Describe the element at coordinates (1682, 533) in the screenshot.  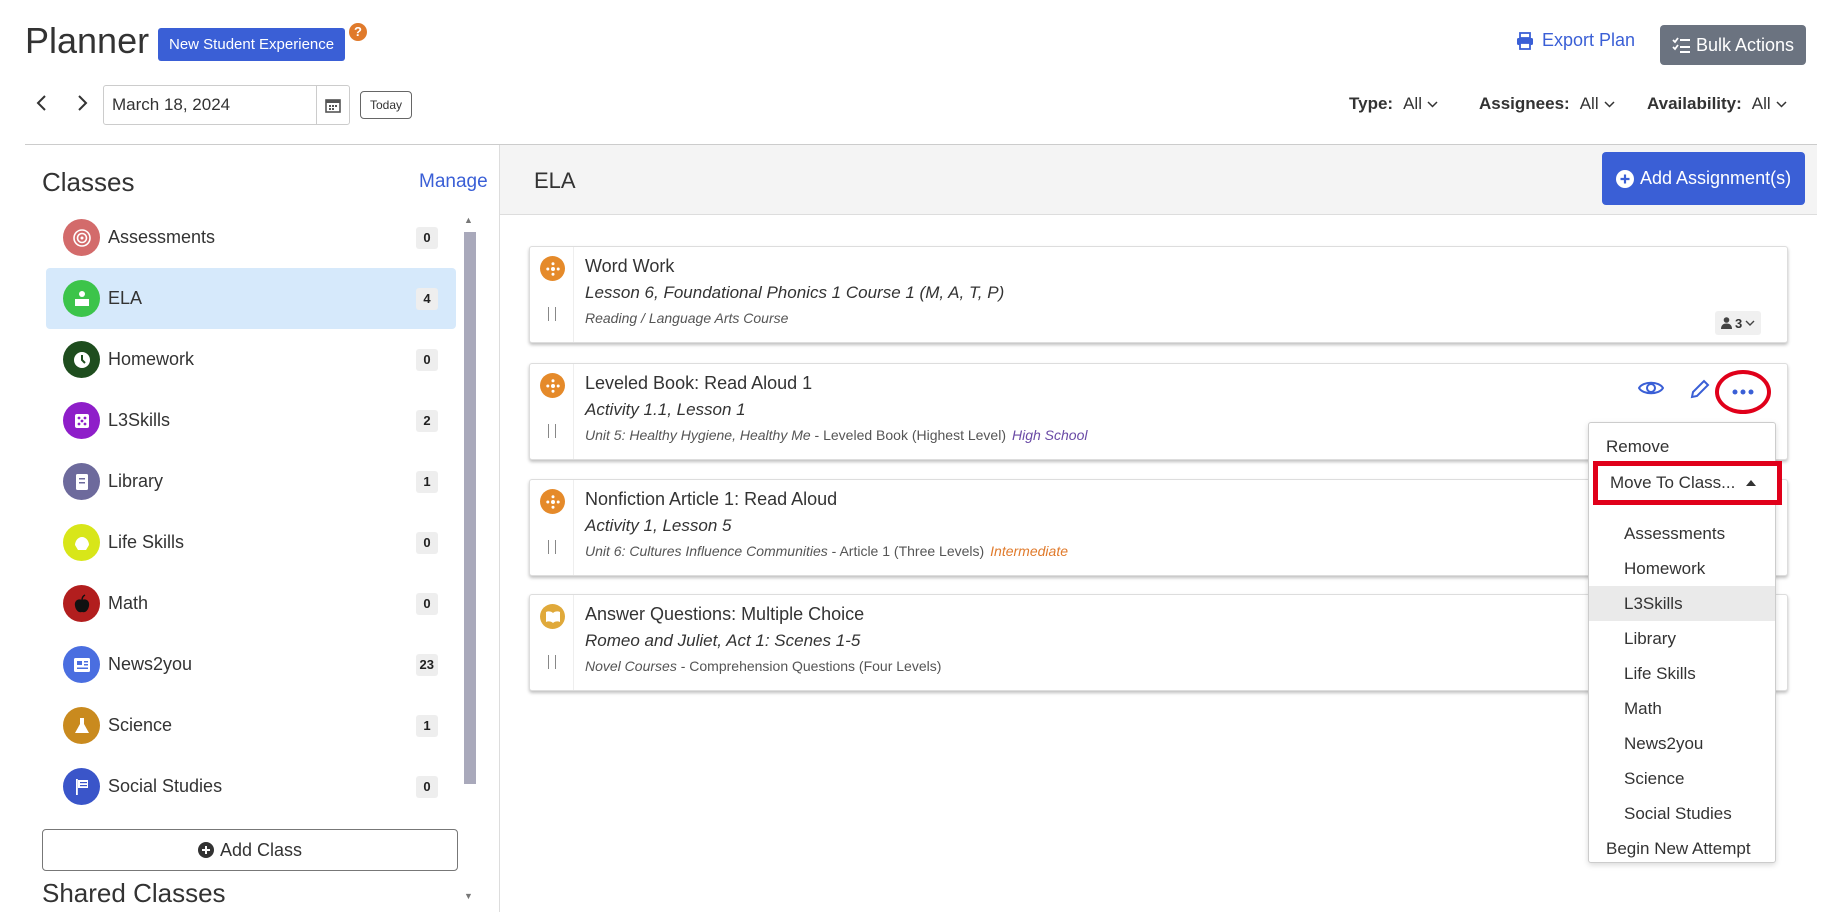
I see `move-target-assessments: Assessments` at that location.